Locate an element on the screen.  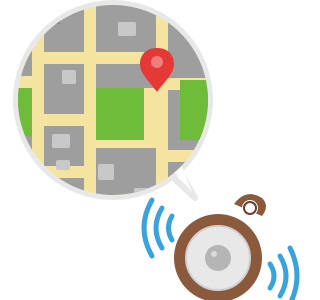
signal-waves-right-icon is located at coordinates (283, 272).